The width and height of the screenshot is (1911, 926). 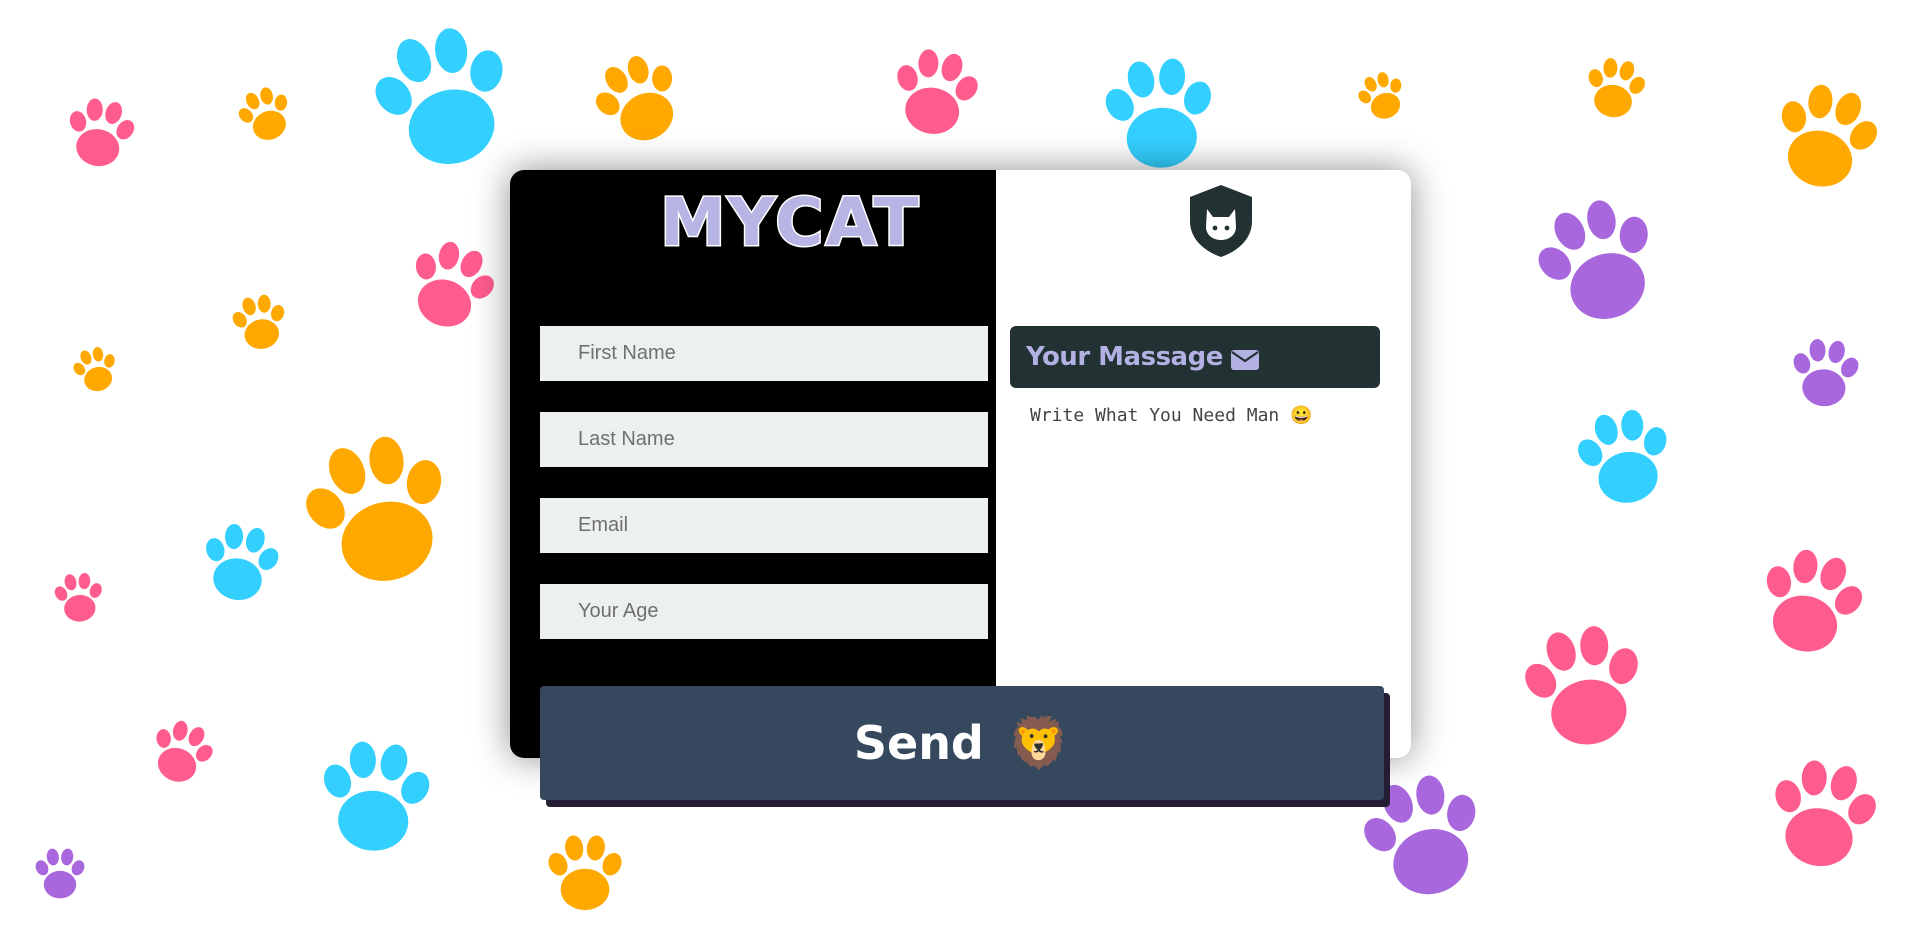 I want to click on last-name-input, so click(x=764, y=439).